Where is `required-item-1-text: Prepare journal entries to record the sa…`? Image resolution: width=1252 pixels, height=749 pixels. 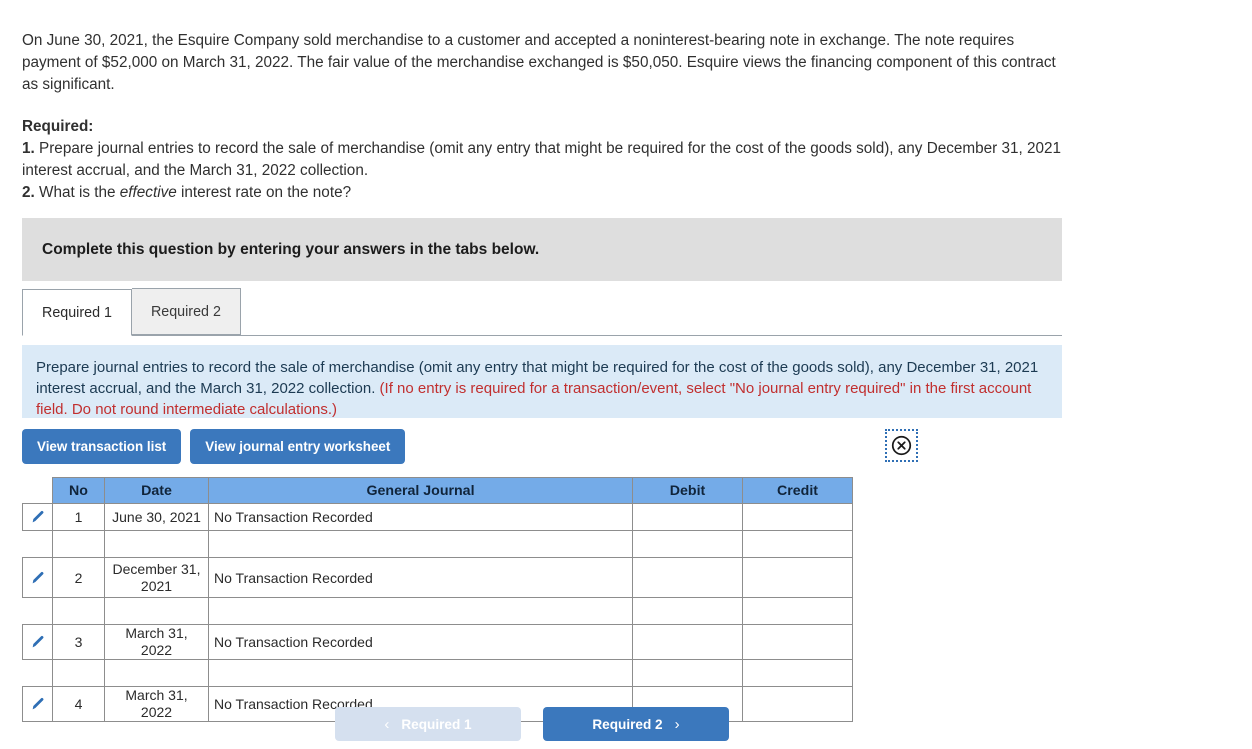 required-item-1-text: Prepare journal entries to record the sa… is located at coordinates (542, 159).